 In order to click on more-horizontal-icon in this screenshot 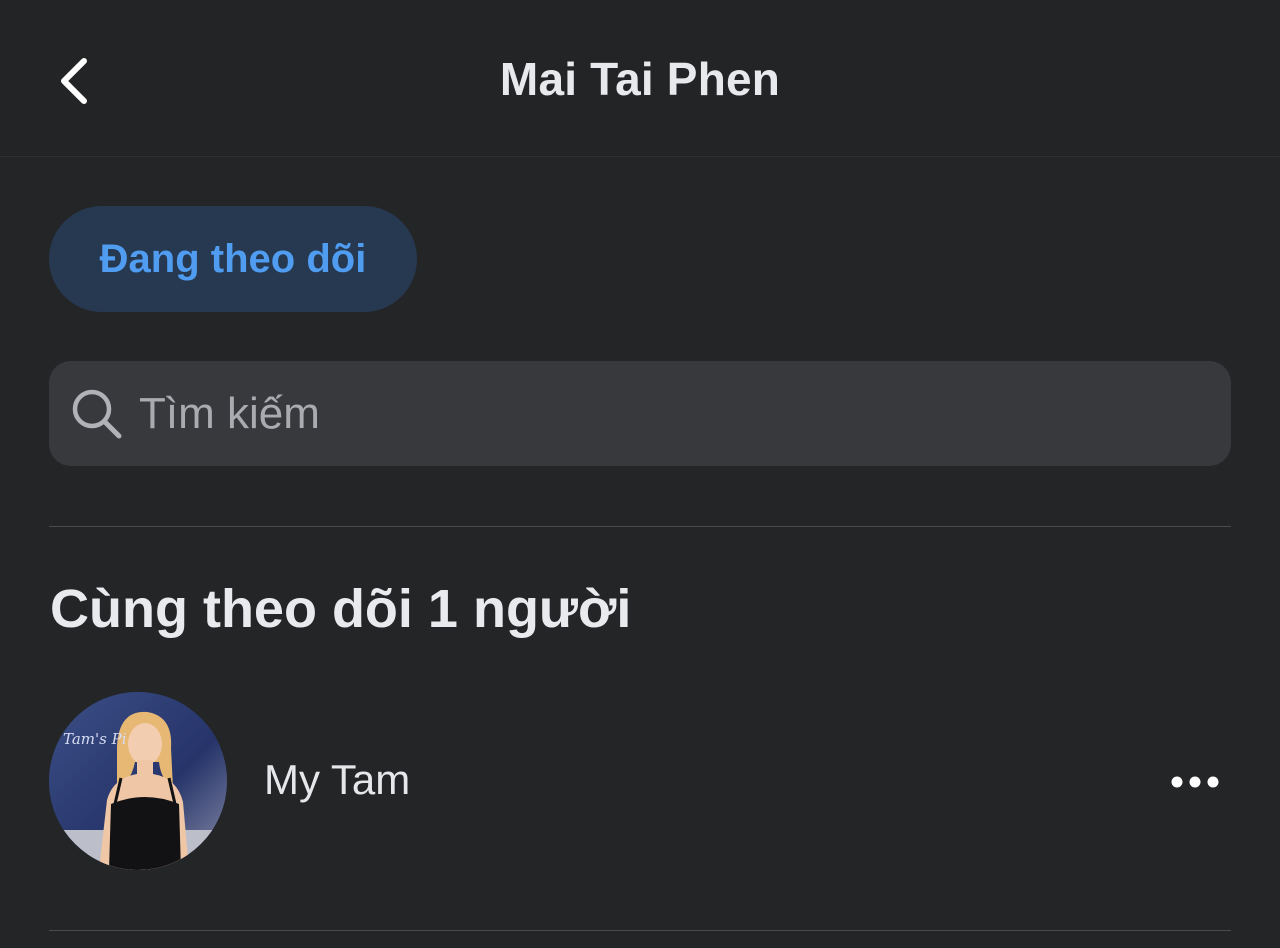, I will do `click(1195, 782)`.